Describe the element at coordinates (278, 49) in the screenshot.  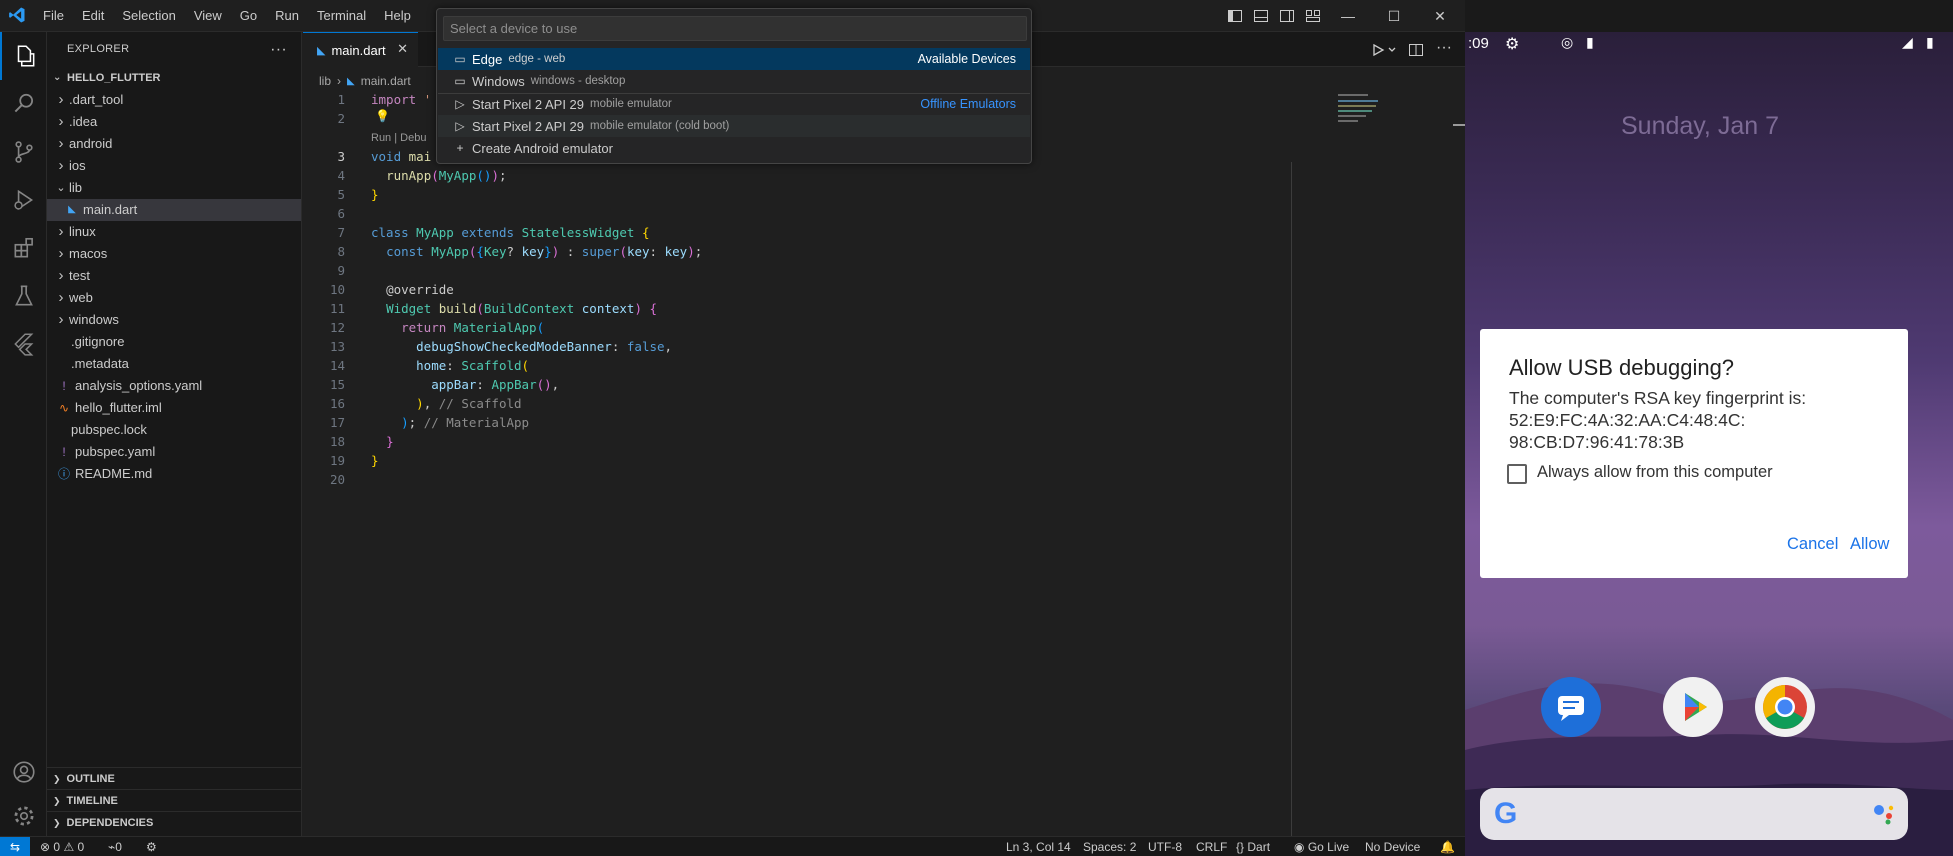
I see `more-actions-icon: ···` at that location.